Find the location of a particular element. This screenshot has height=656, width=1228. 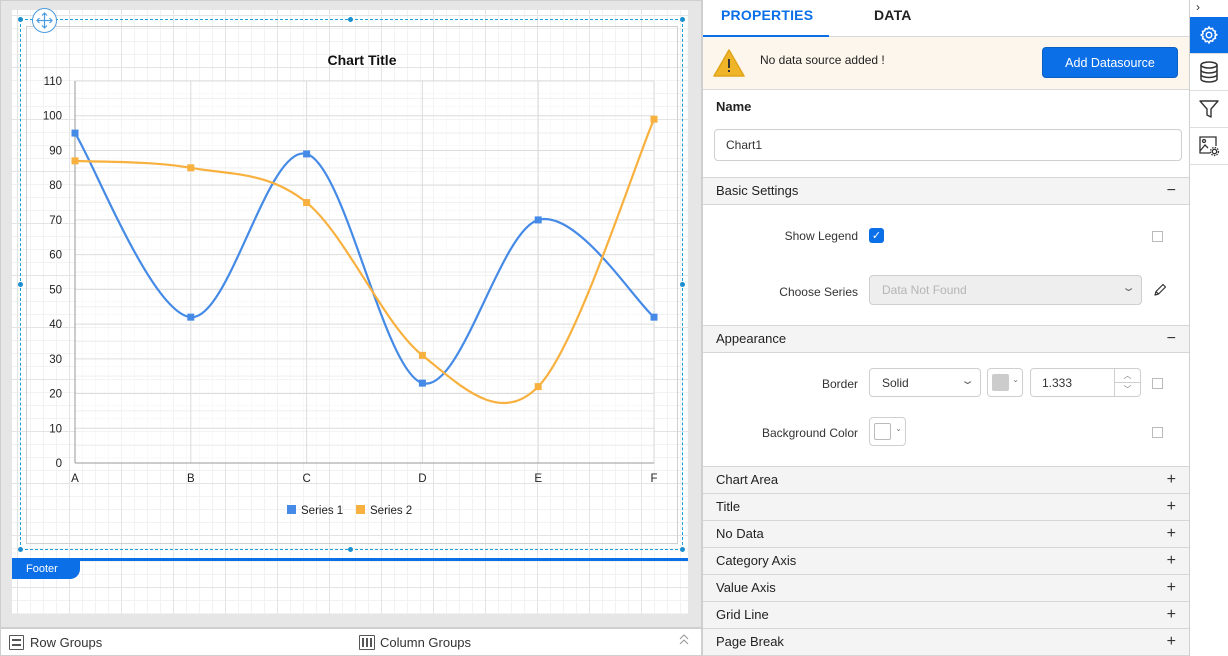

resize-handle-left is located at coordinates (20, 284).